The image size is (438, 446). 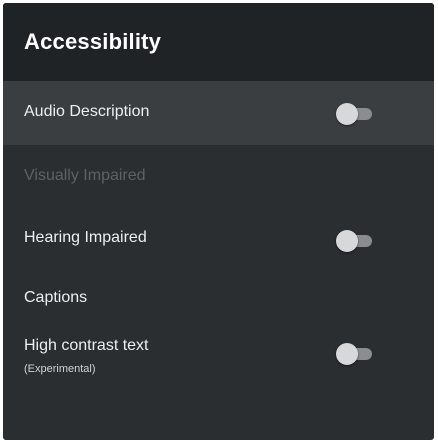 I want to click on page-title: Accessibility, so click(x=93, y=41).